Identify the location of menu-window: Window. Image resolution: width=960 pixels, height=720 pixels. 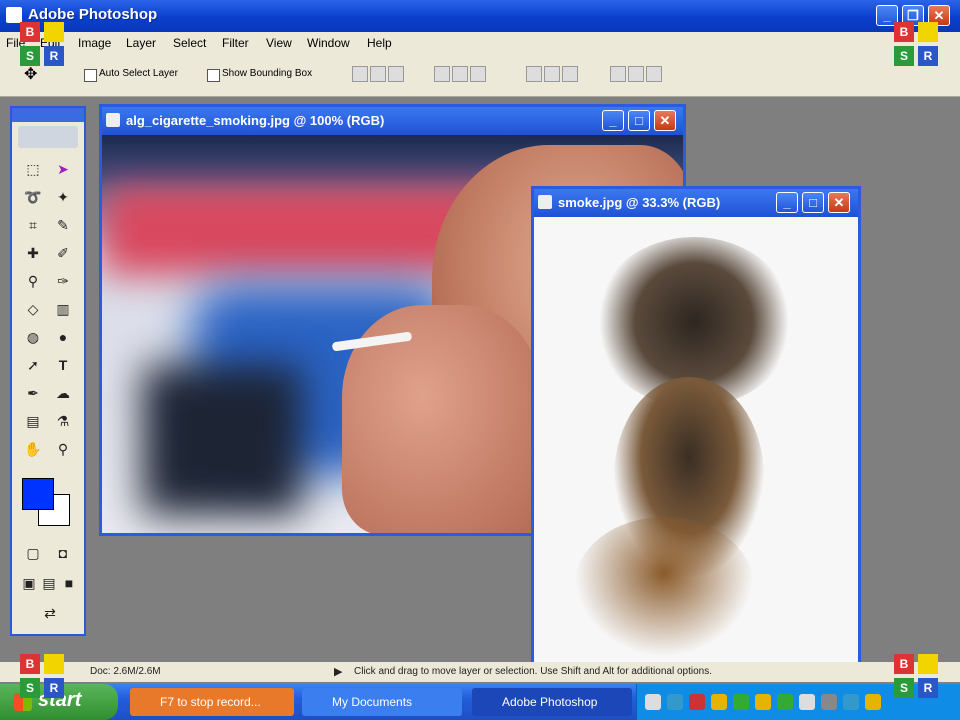
(328, 43).